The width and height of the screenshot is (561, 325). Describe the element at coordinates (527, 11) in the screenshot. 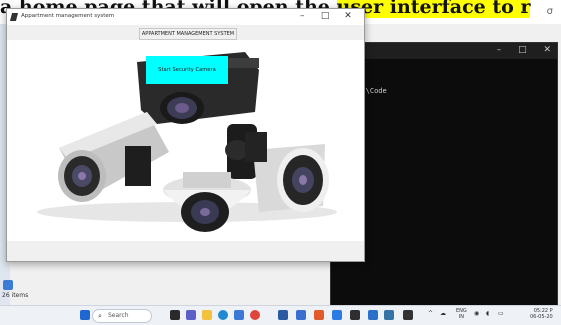

I see `document-window-controls: – σ` at that location.